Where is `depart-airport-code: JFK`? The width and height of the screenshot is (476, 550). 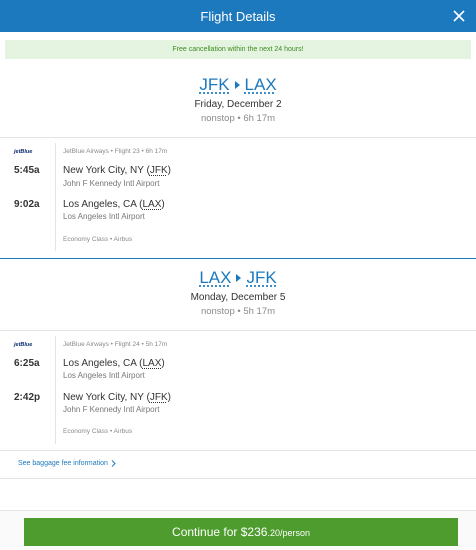 depart-airport-code: JFK is located at coordinates (159, 170).